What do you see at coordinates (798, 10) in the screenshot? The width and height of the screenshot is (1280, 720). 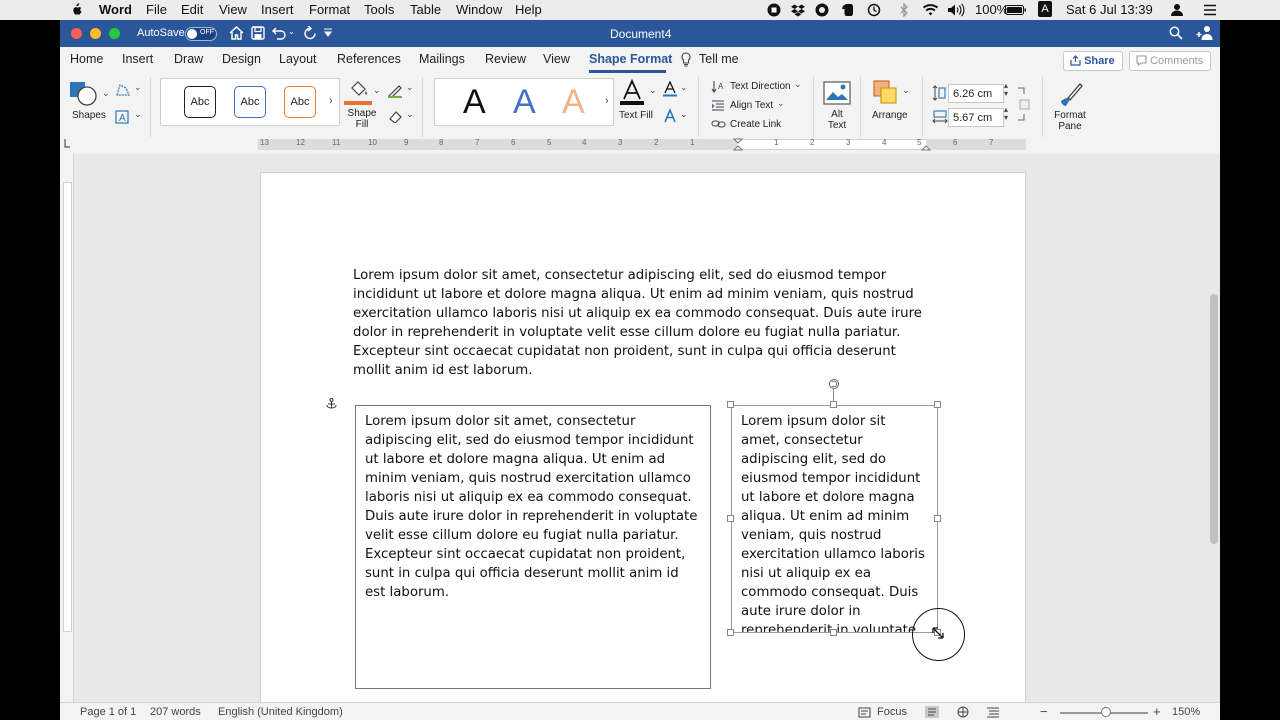 I see `dropbox-icon` at bounding box center [798, 10].